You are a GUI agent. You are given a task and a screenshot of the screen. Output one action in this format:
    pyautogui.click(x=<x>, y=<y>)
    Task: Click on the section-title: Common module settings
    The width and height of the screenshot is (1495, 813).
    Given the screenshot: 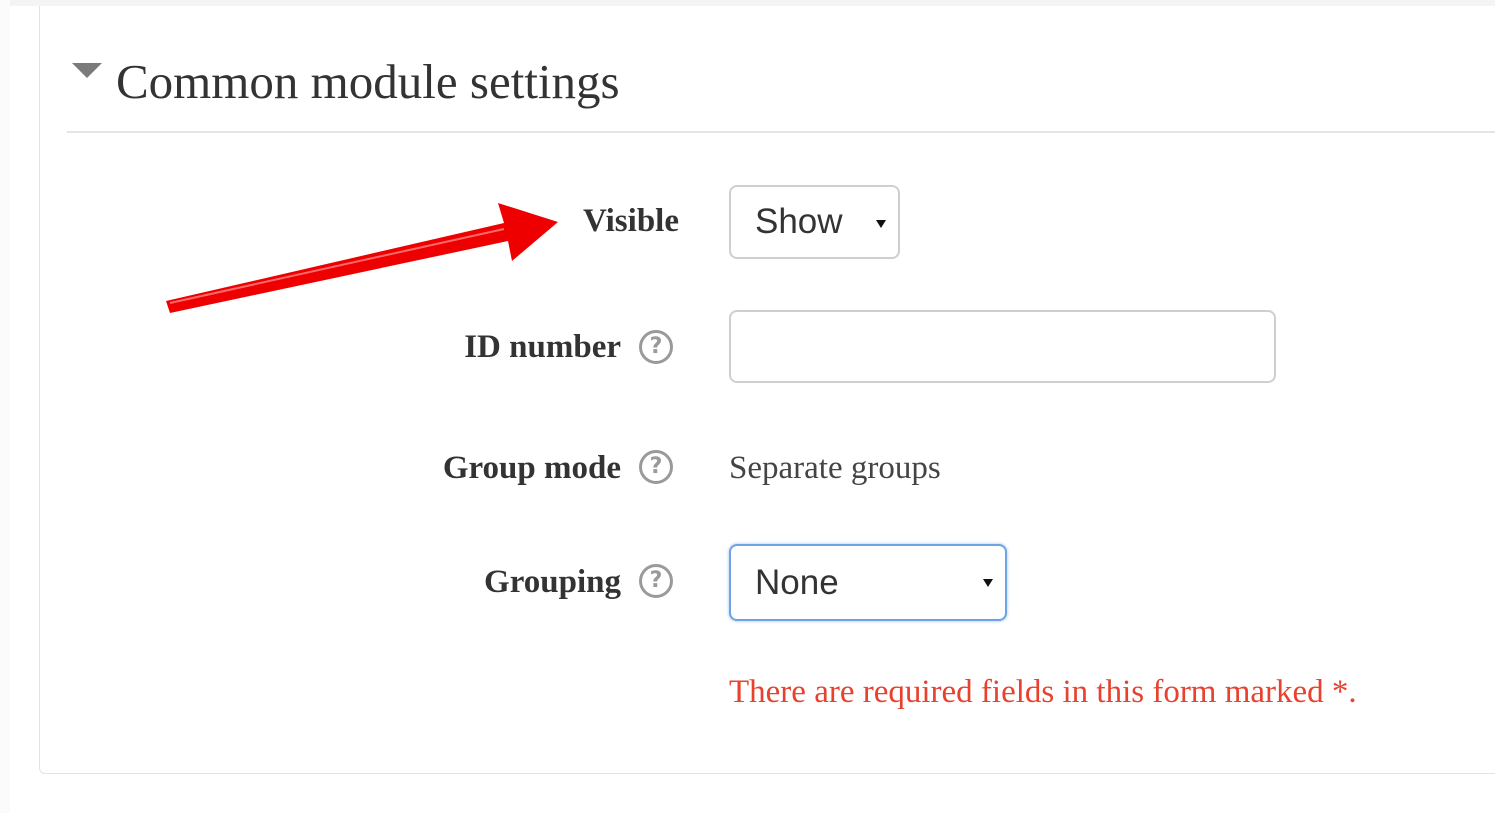 What is the action you would take?
    pyautogui.click(x=368, y=81)
    